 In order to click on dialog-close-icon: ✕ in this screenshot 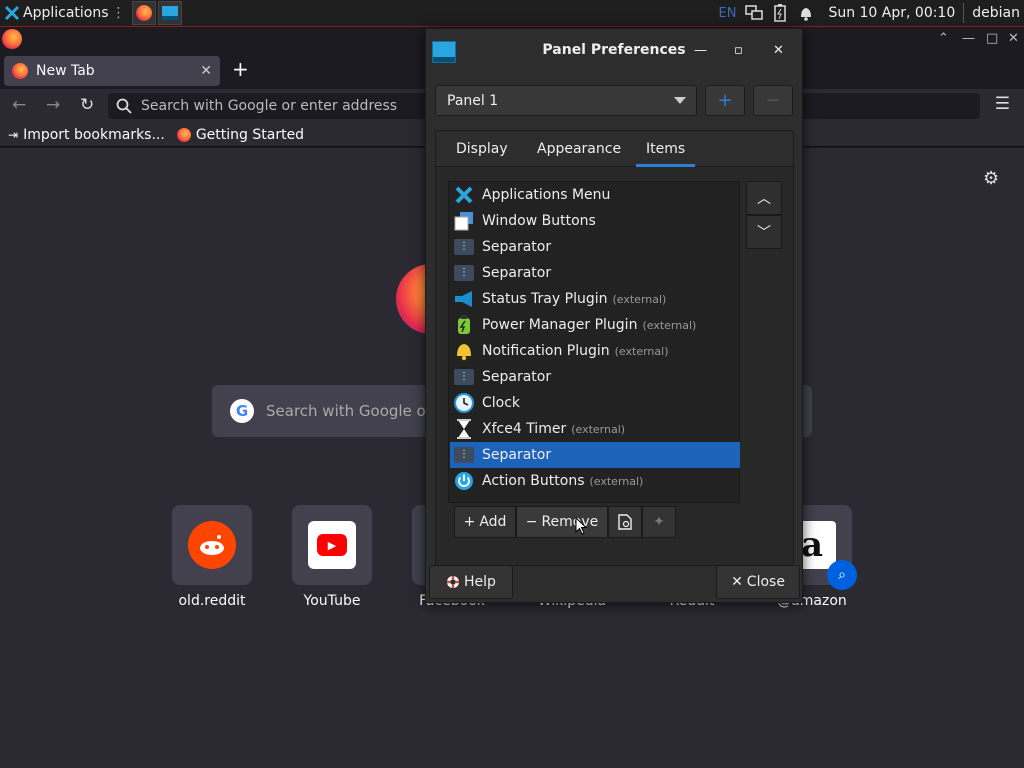, I will do `click(778, 50)`.